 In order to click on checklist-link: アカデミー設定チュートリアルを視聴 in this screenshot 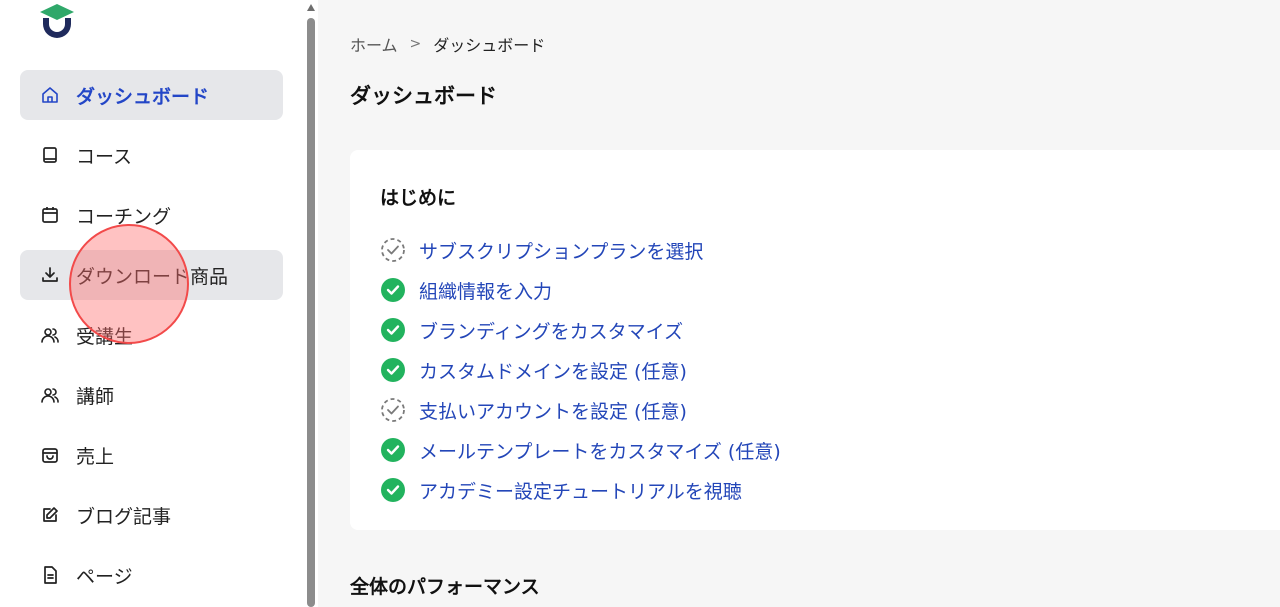, I will do `click(580, 490)`.